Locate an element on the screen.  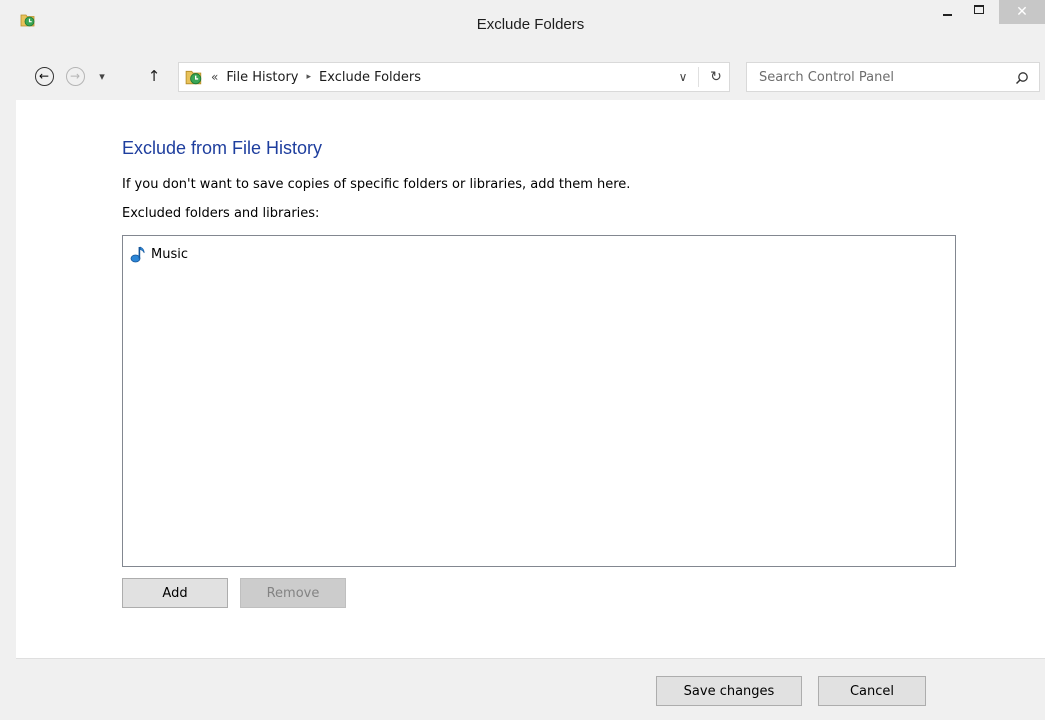
maximize-button is located at coordinates (979, 12).